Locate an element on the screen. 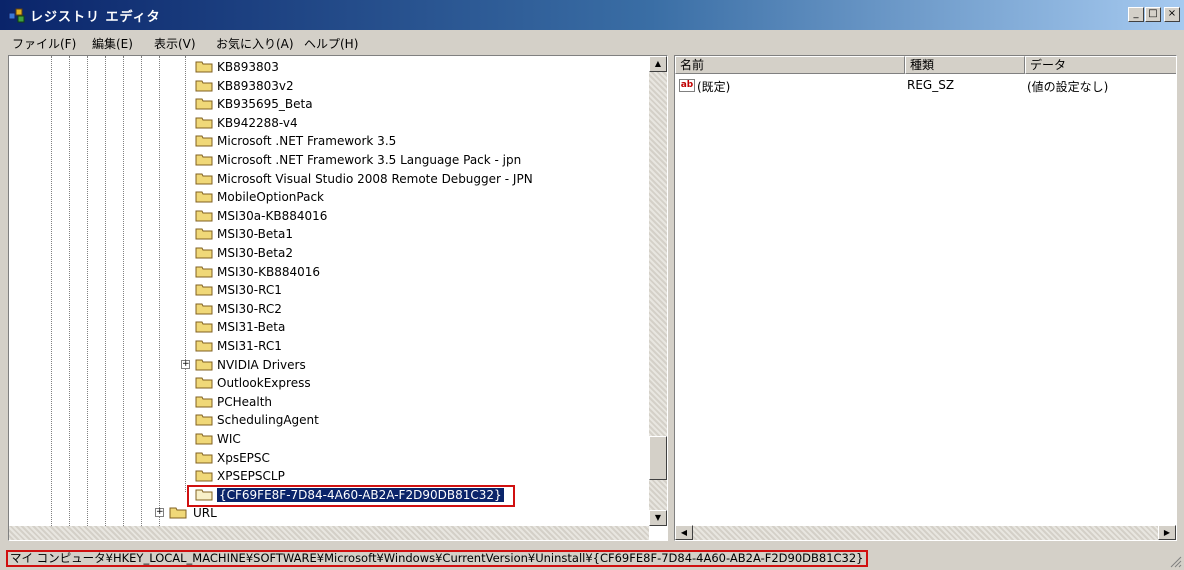 The image size is (1184, 570). scroll-thumb is located at coordinates (658, 458).